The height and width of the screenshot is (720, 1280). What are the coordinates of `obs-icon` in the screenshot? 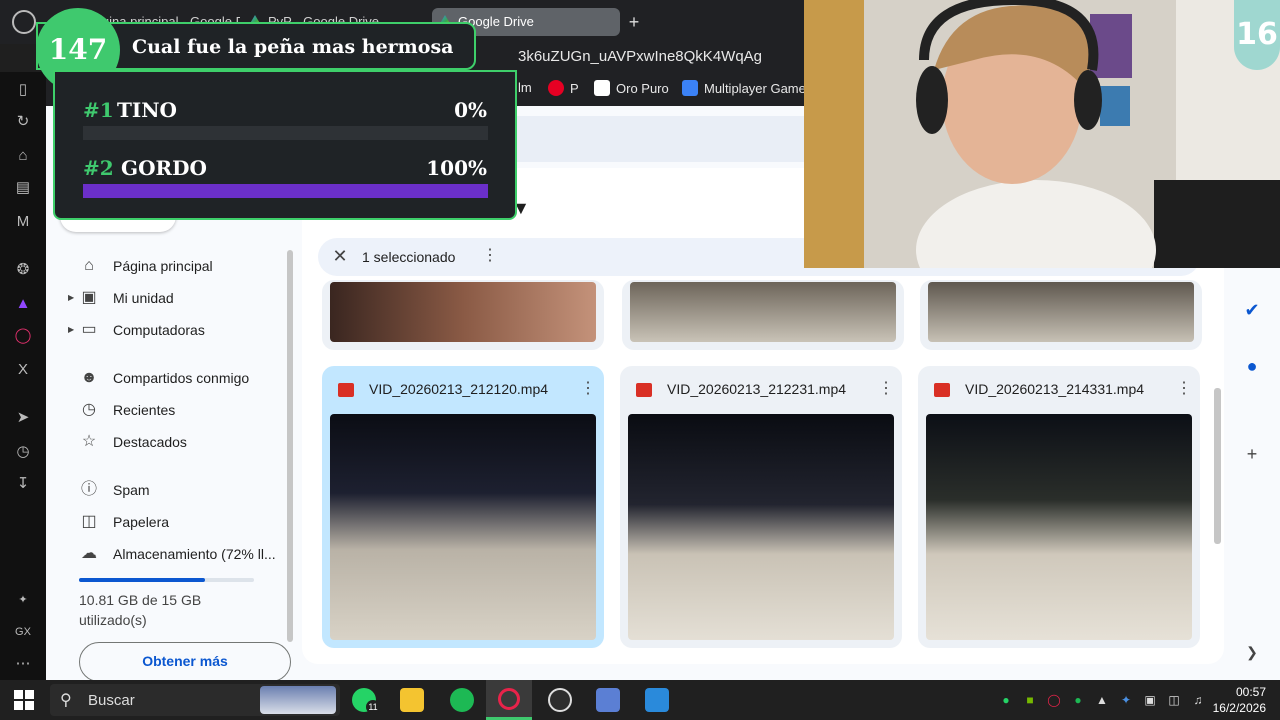 It's located at (560, 700).